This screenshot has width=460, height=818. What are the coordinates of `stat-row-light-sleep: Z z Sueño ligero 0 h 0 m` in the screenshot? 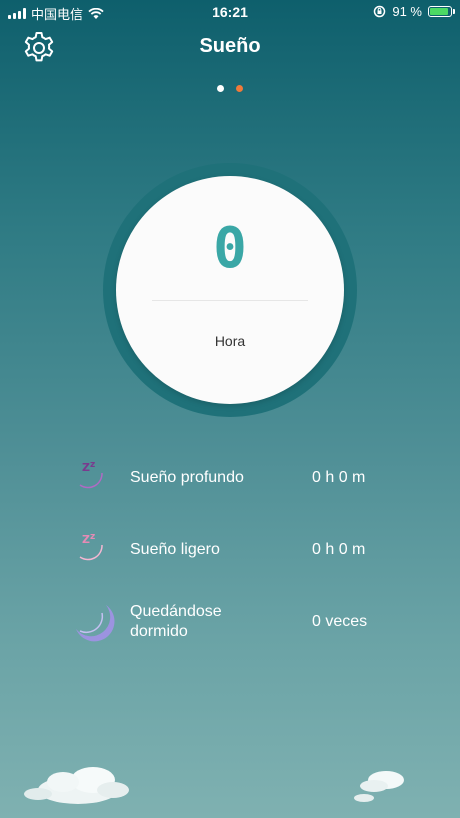 It's located at (237, 552).